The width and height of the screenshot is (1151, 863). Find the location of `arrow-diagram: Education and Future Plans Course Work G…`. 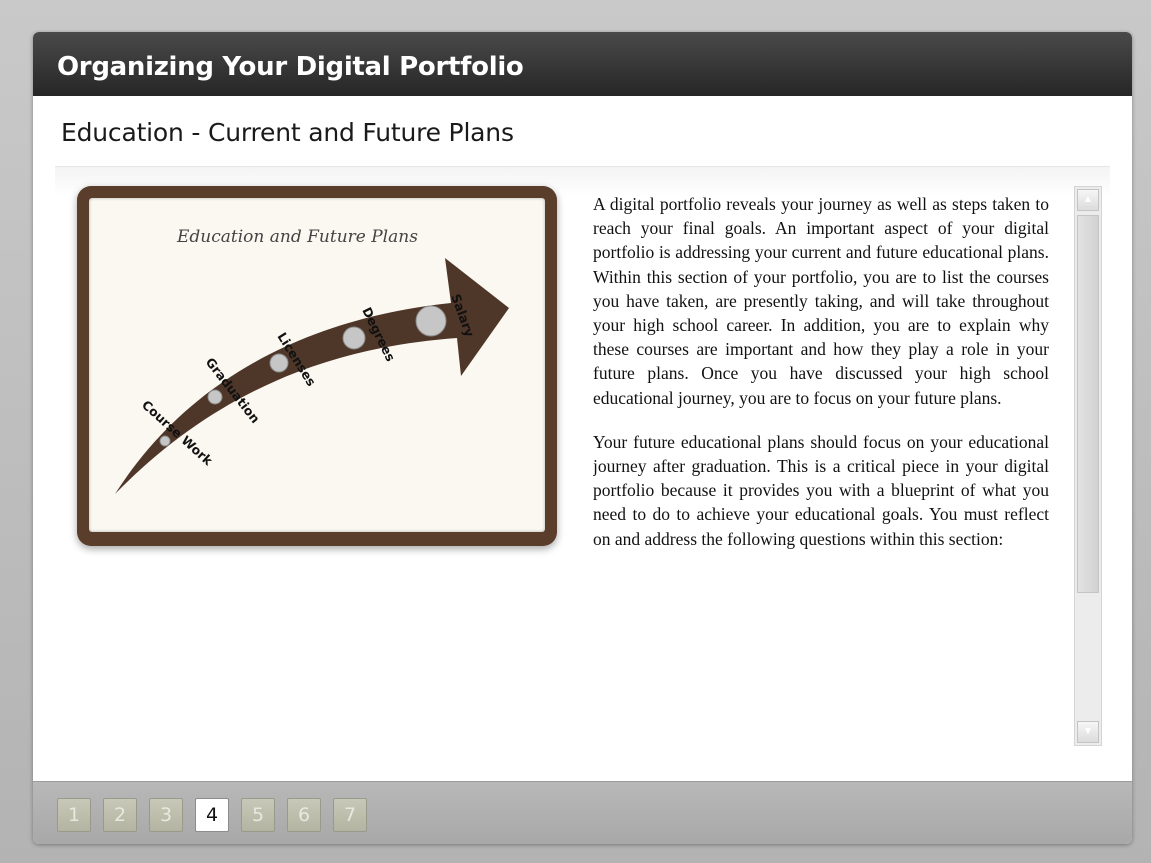

arrow-diagram: Education and Future Plans Course Work G… is located at coordinates (312, 360).